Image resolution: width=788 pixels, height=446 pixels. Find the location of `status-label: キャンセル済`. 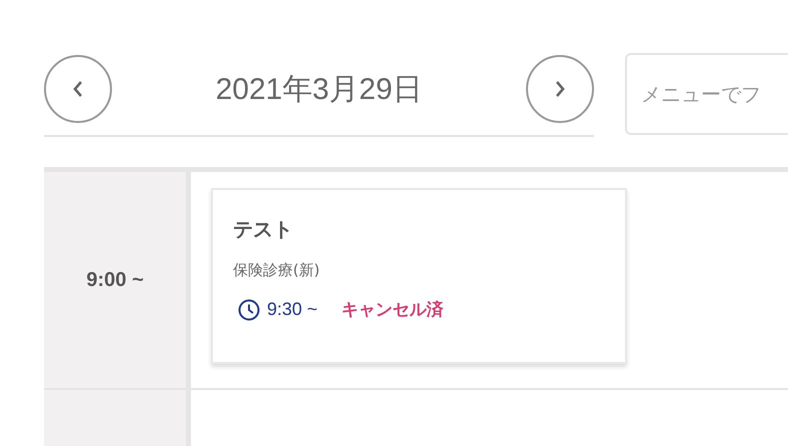

status-label: キャンセル済 is located at coordinates (393, 310).